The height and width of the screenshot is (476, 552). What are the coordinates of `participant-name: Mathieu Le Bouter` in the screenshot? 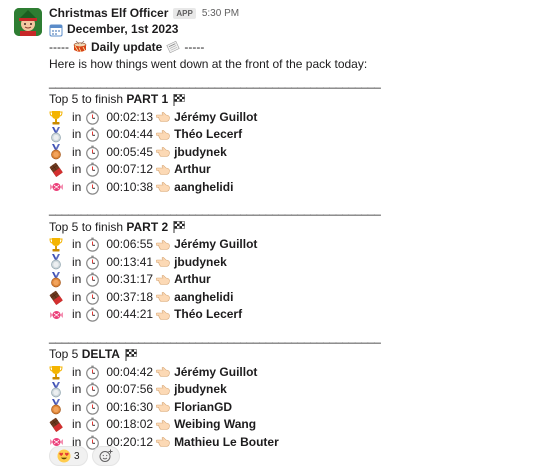 It's located at (226, 441).